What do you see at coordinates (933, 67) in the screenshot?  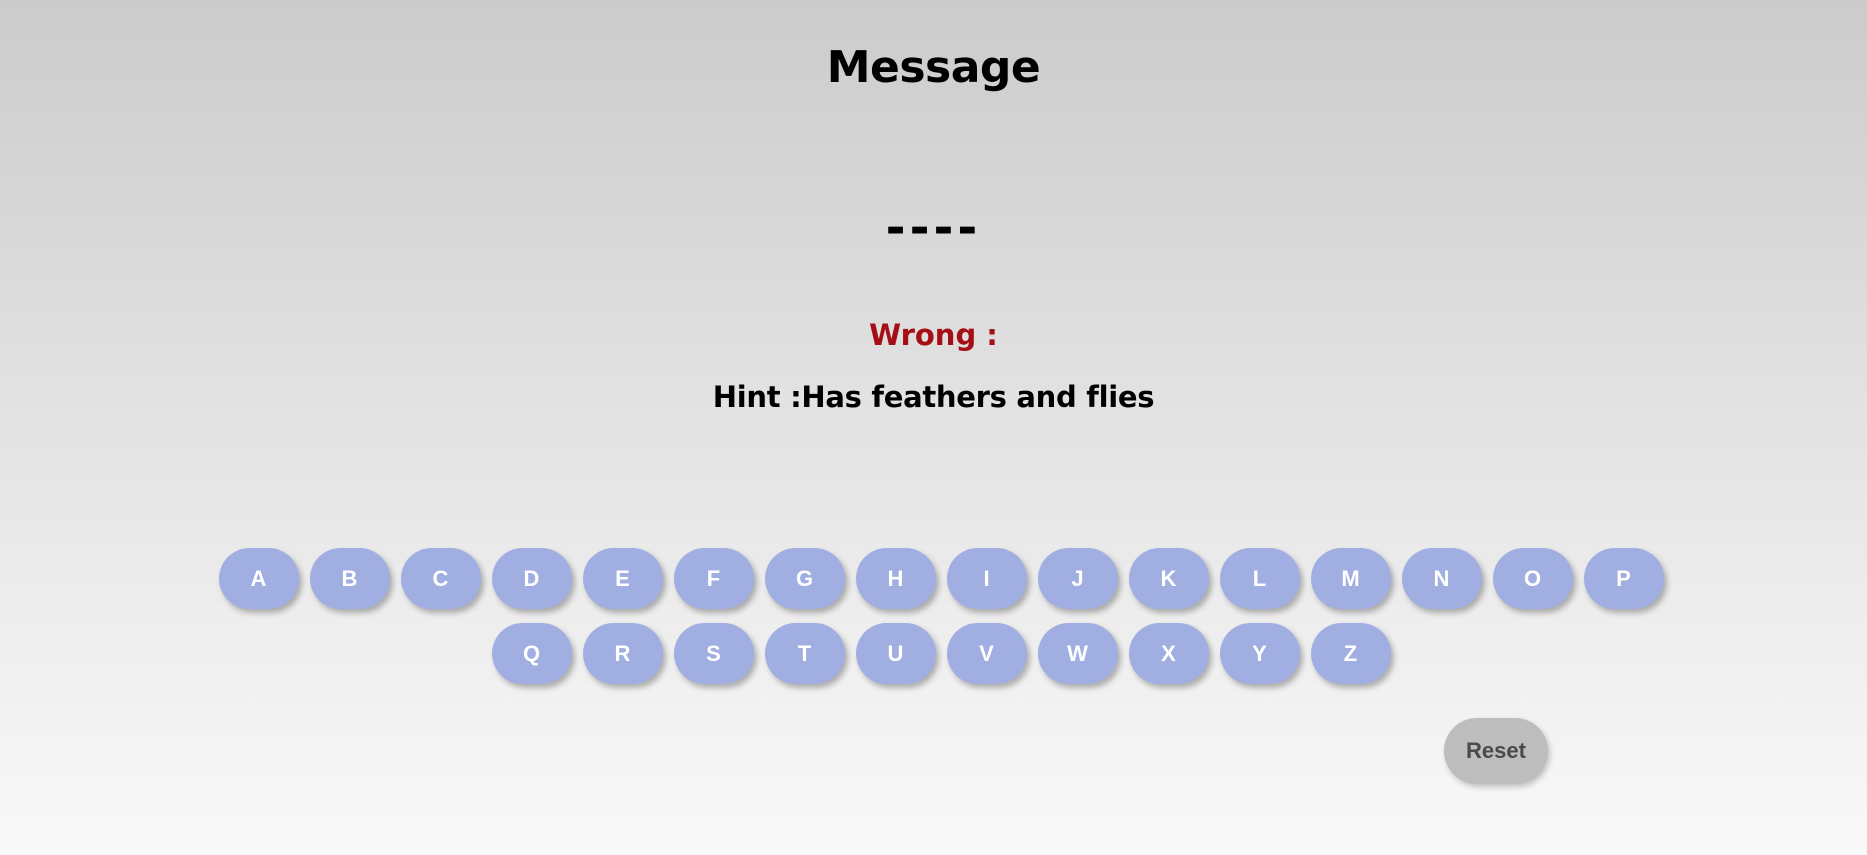 I see `page-title: Message` at bounding box center [933, 67].